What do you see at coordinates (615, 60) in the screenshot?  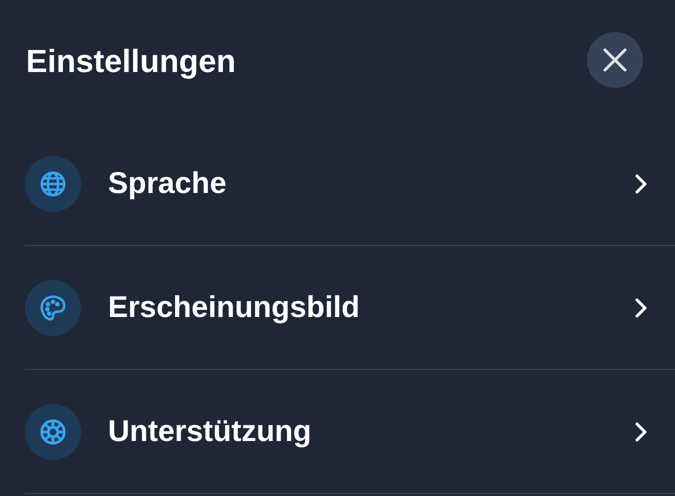 I see `close-icon` at bounding box center [615, 60].